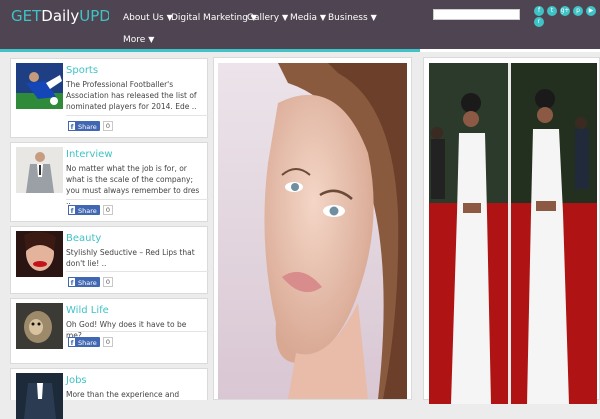 This screenshot has width=600, height=419. What do you see at coordinates (94, 16) in the screenshot?
I see `logo-part-update: UPDATE` at bounding box center [94, 16].